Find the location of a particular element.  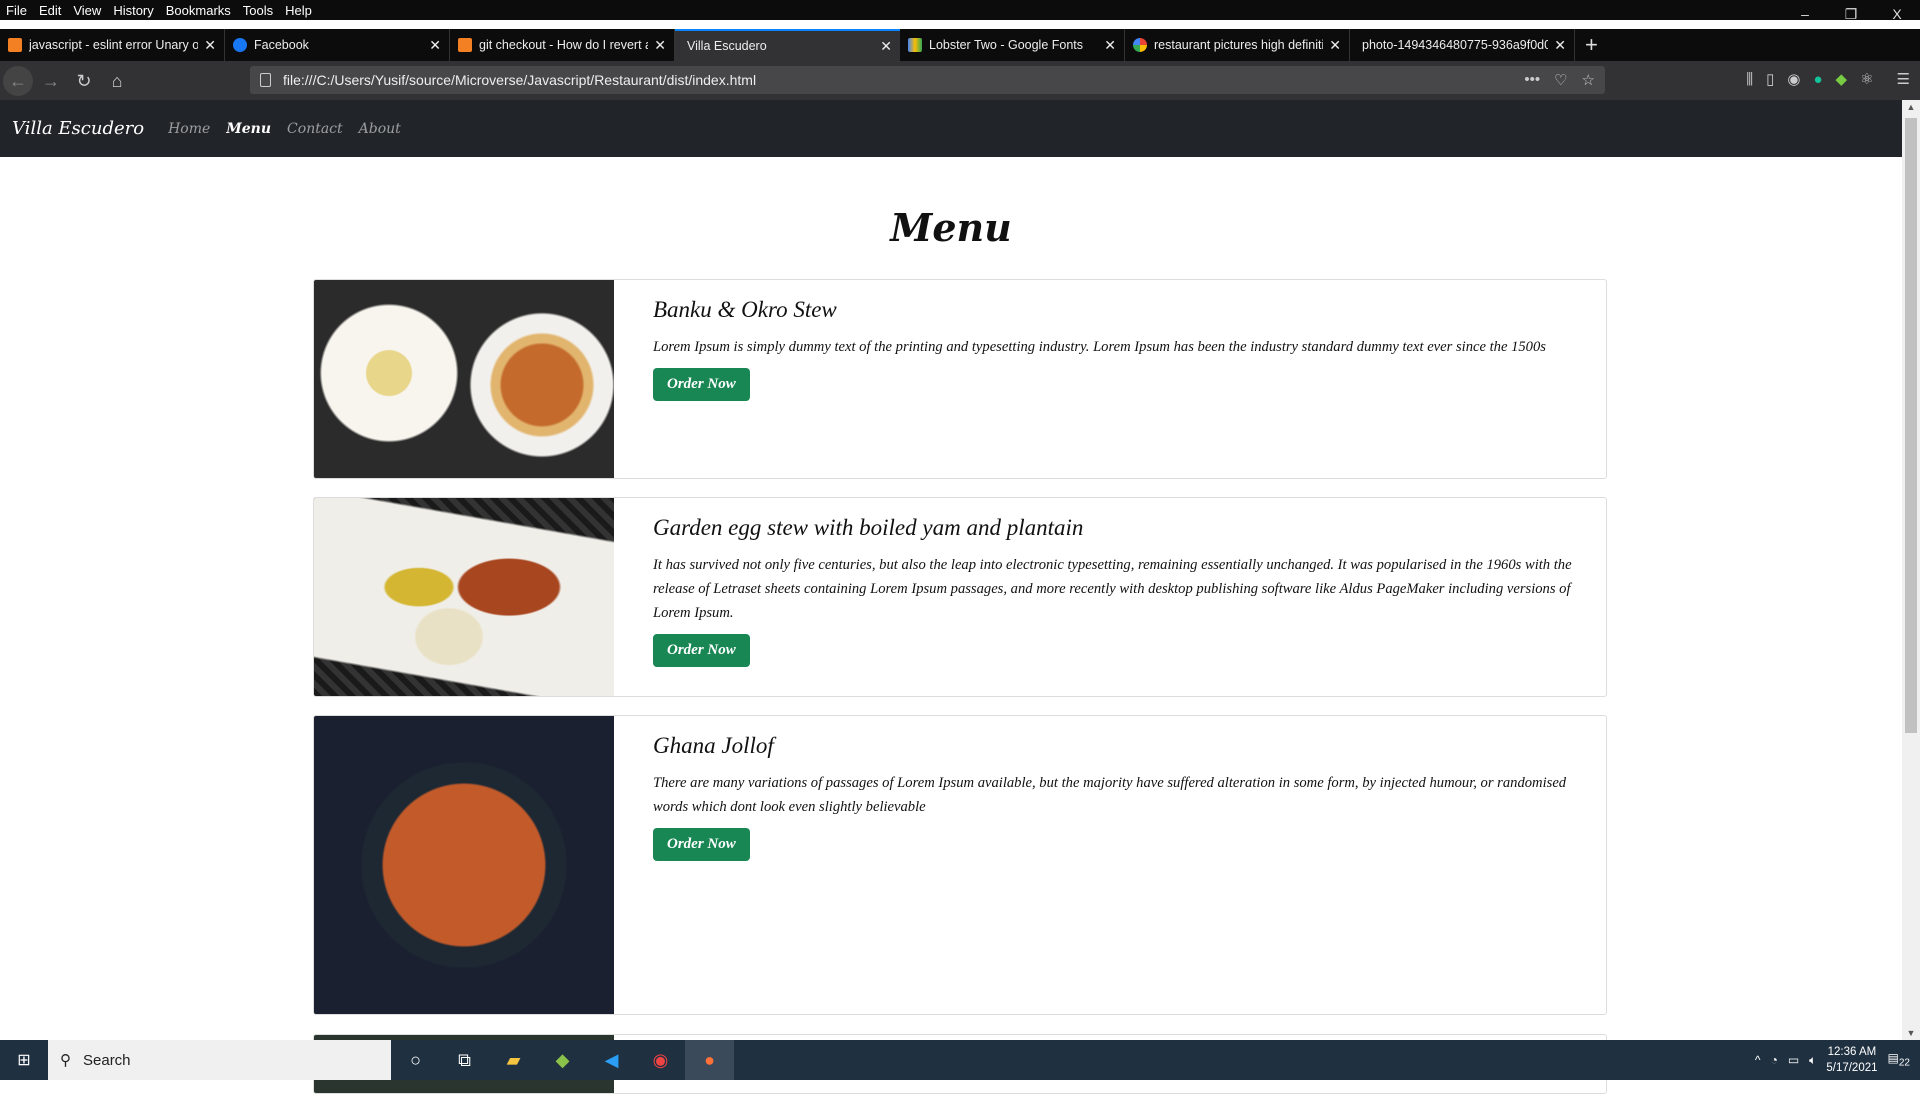

menu-tools: Tools is located at coordinates (258, 10).